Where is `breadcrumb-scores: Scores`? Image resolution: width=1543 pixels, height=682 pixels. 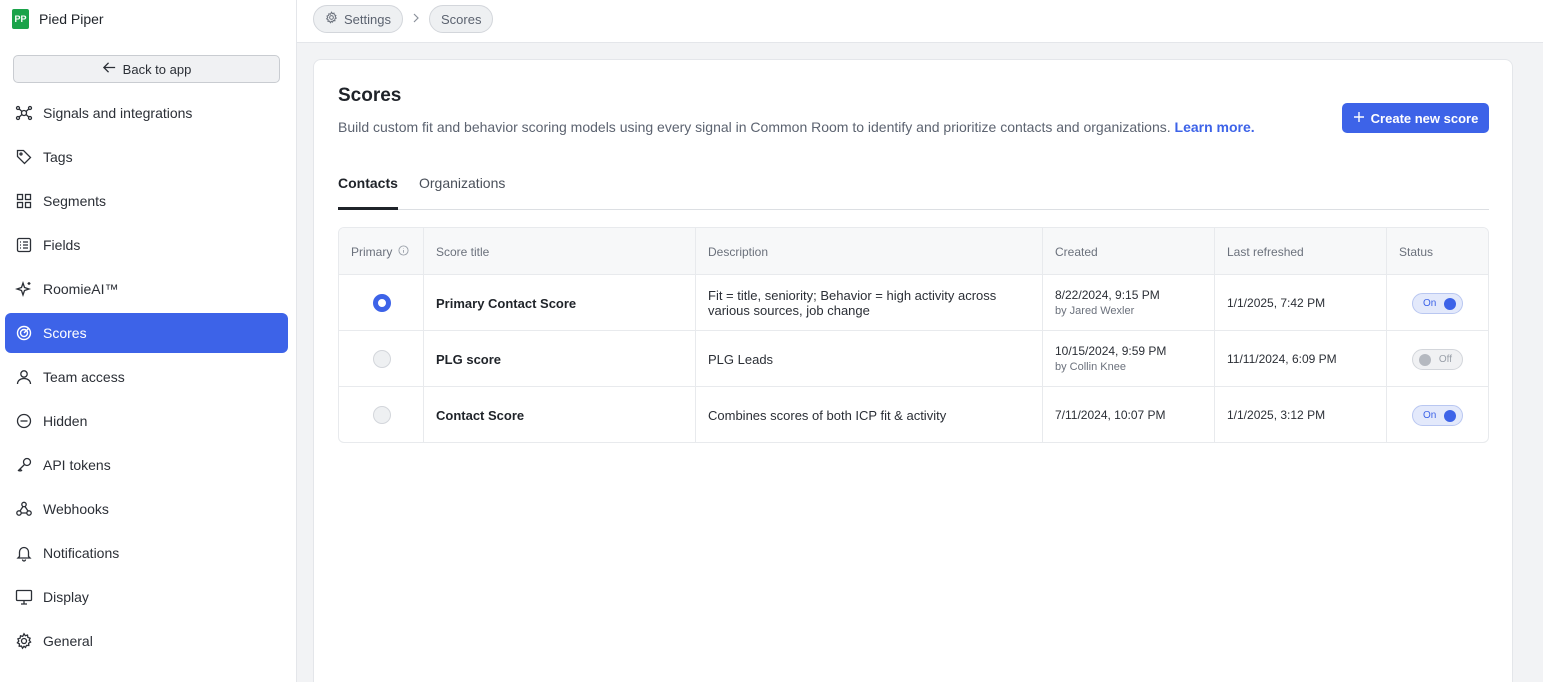
breadcrumb-scores: Scores is located at coordinates (461, 19).